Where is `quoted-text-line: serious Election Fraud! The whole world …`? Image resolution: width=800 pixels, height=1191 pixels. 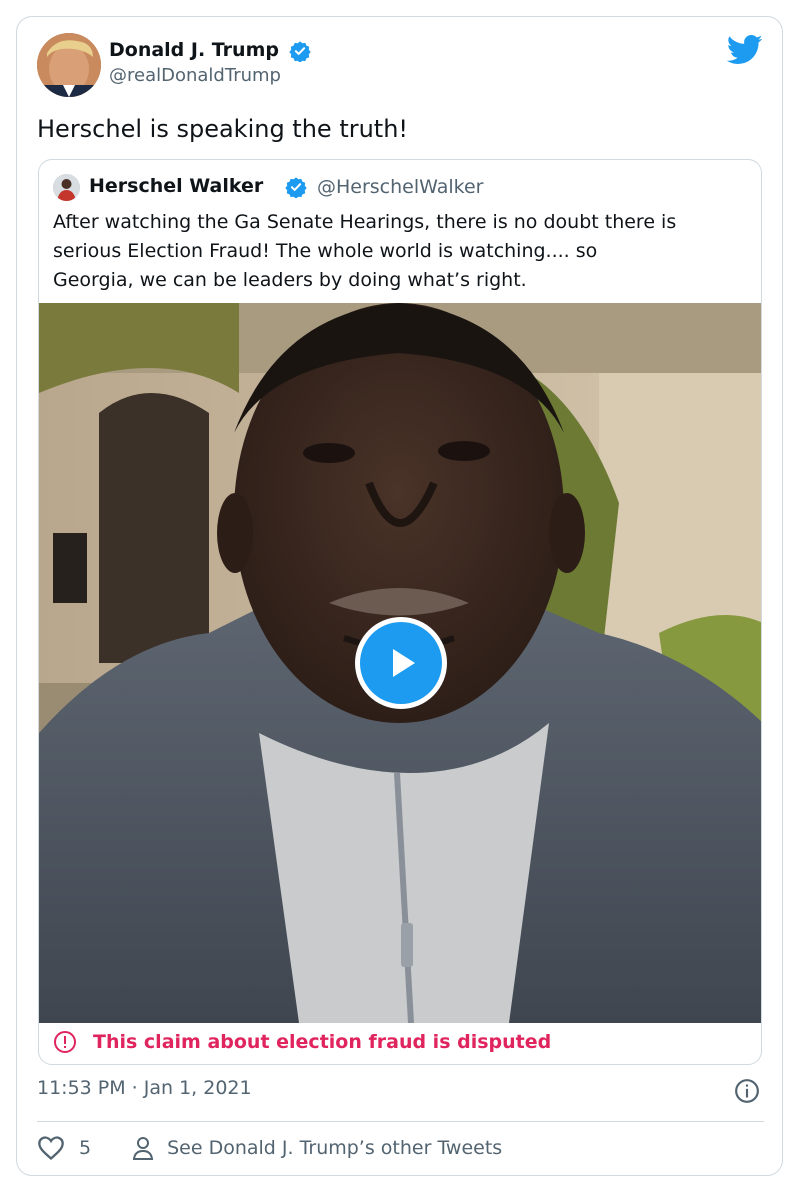
quoted-text-line: serious Election Fraud! The whole world … is located at coordinates (325, 251).